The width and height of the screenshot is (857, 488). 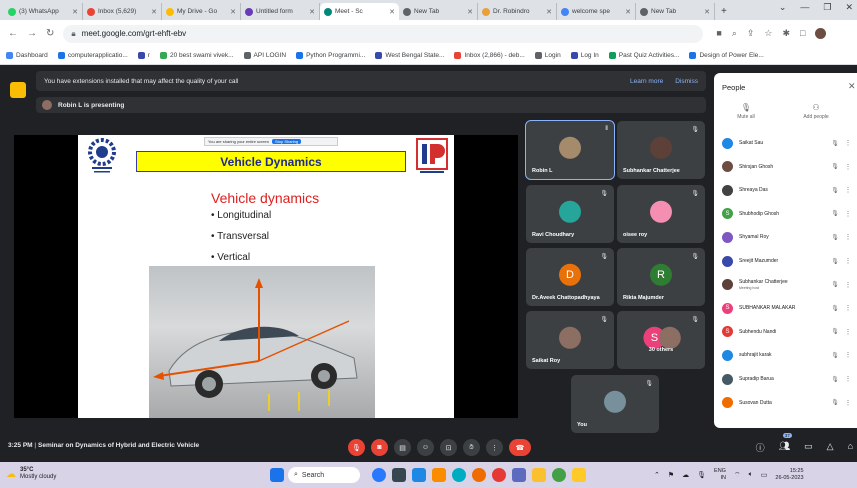 What do you see at coordinates (783, 7) in the screenshot?
I see `chevron-down-icon: ⌄` at bounding box center [783, 7].